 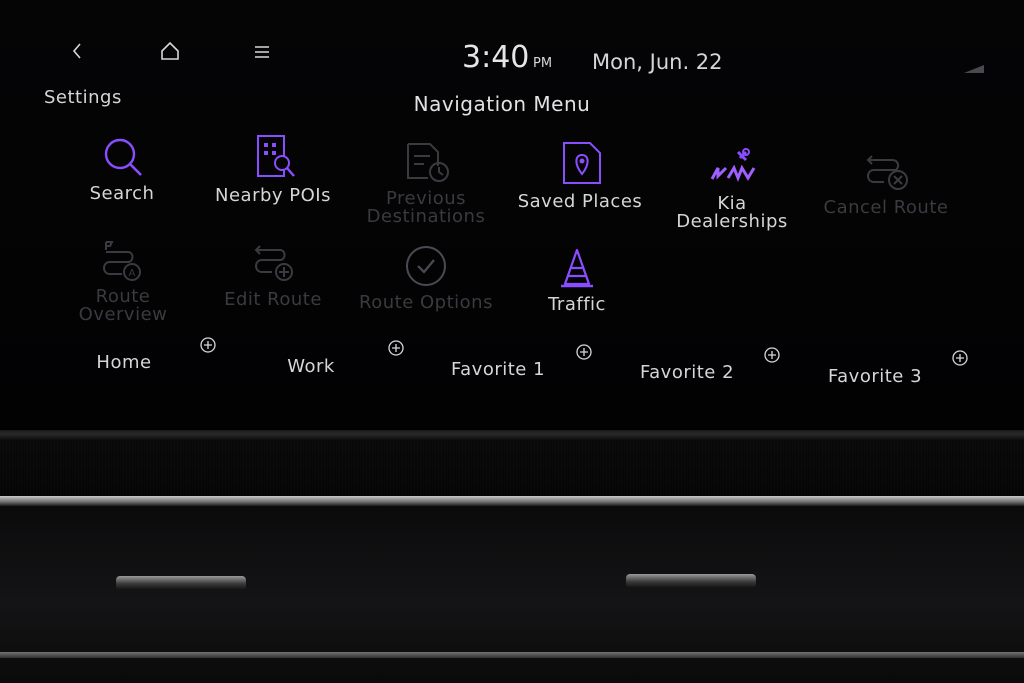 I want to click on add-favorite-2-icon, so click(x=772, y=355).